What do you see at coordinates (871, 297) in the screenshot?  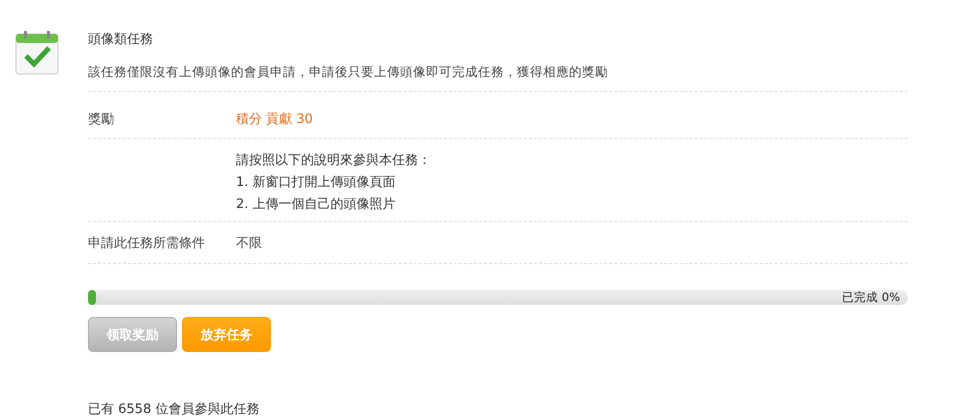 I see `progress-reading: 已完成 0%` at bounding box center [871, 297].